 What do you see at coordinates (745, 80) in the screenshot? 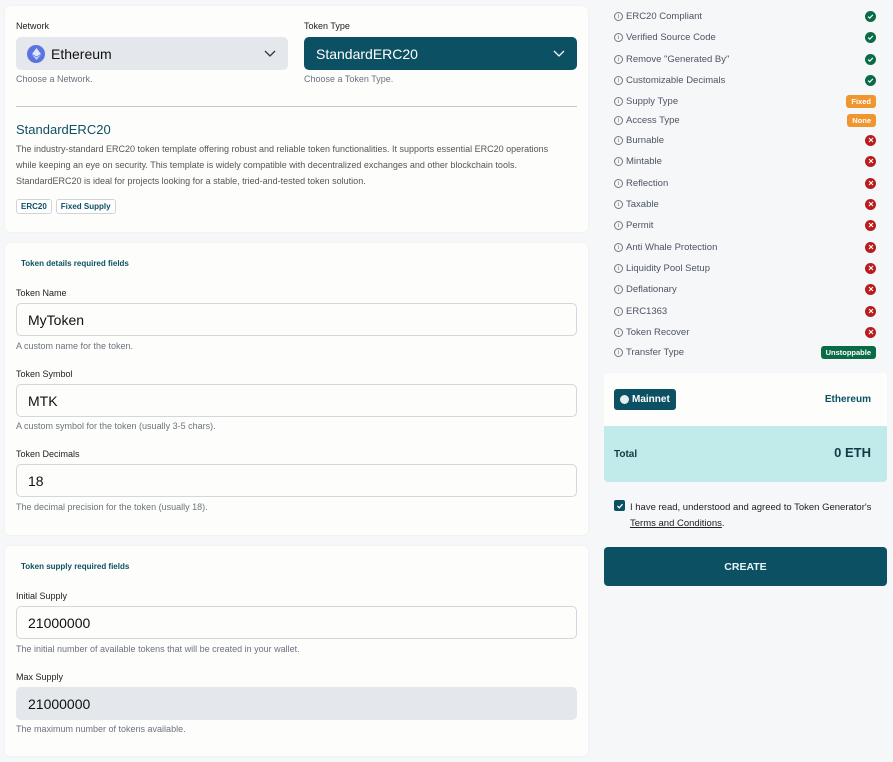
I see `feature-row: i Customizable Decimals` at bounding box center [745, 80].